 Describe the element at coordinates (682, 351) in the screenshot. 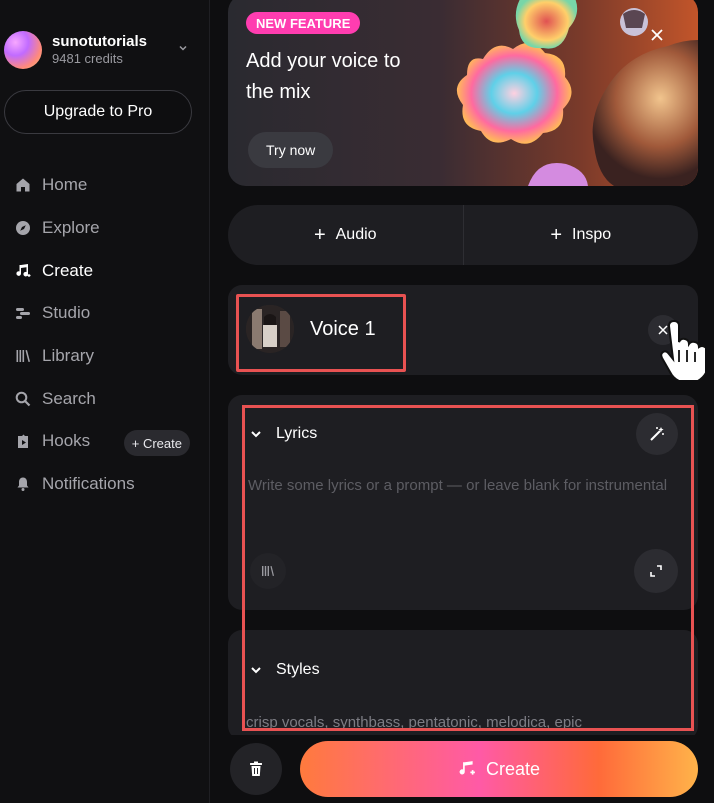

I see `hand-cursor-icon` at that location.